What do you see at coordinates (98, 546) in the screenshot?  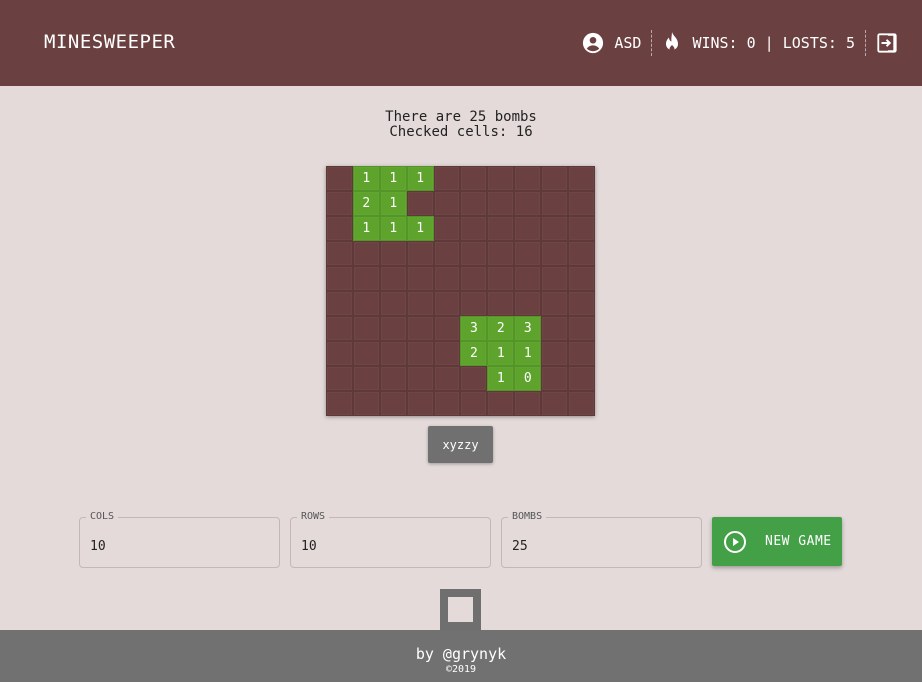 I see `cols-input: 10` at bounding box center [98, 546].